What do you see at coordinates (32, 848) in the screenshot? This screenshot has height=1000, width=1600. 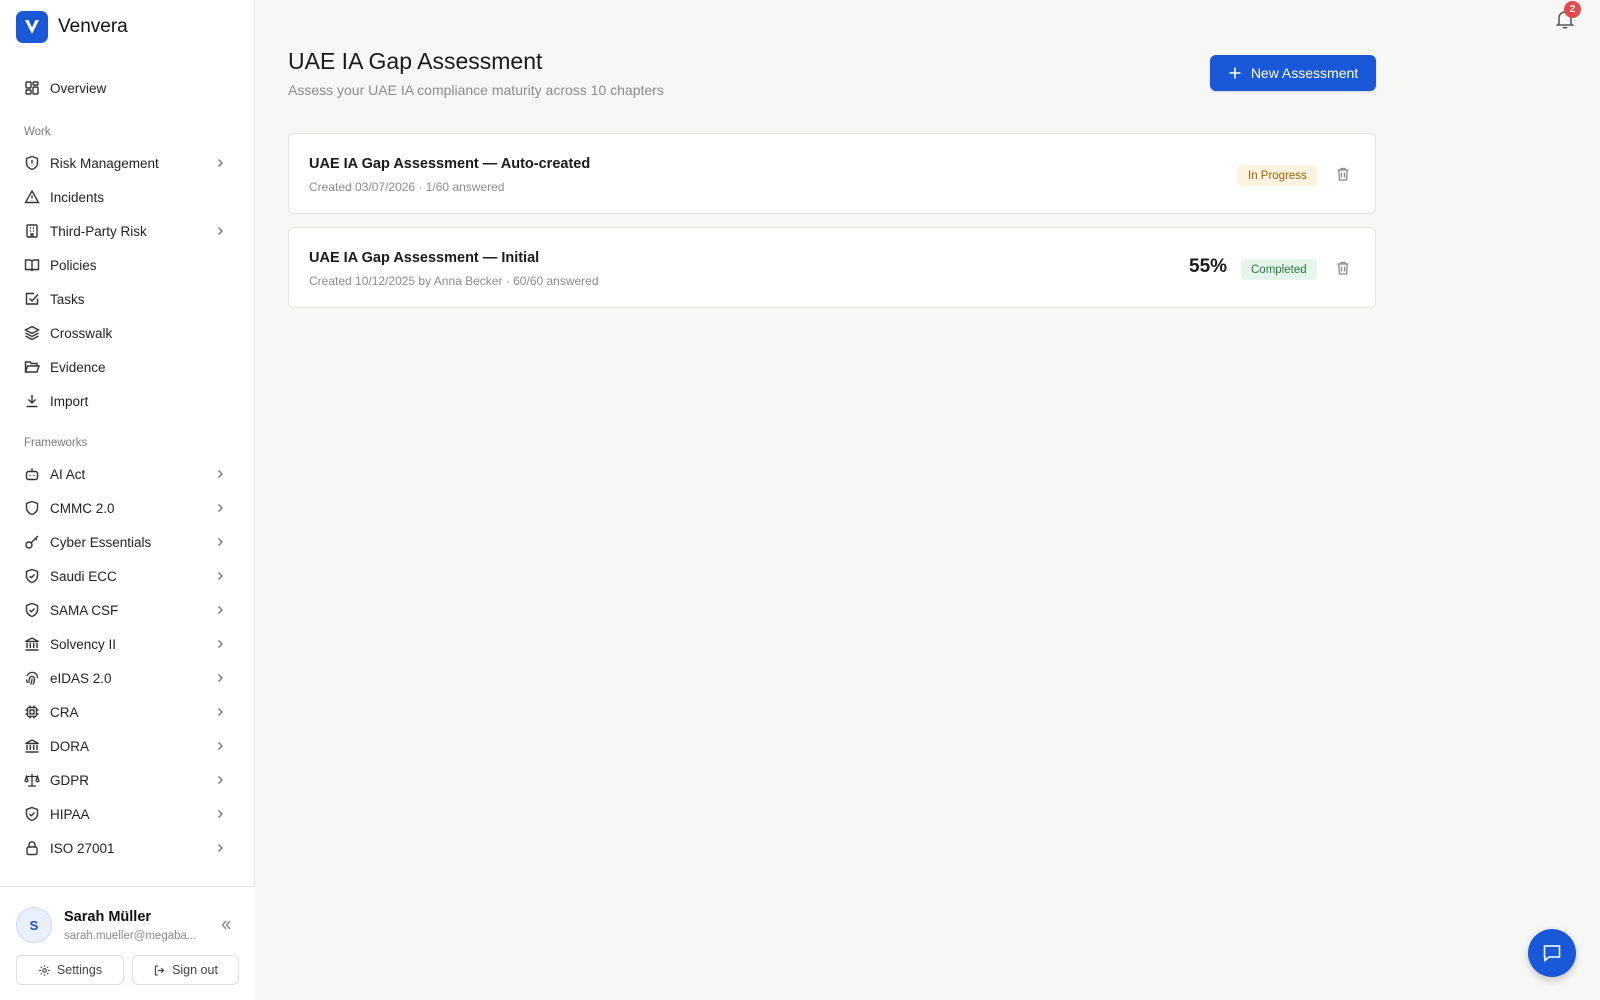 I see `lock-icon` at bounding box center [32, 848].